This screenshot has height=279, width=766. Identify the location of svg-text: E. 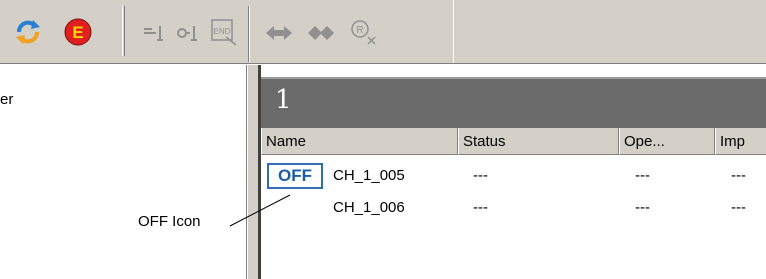
(77, 32).